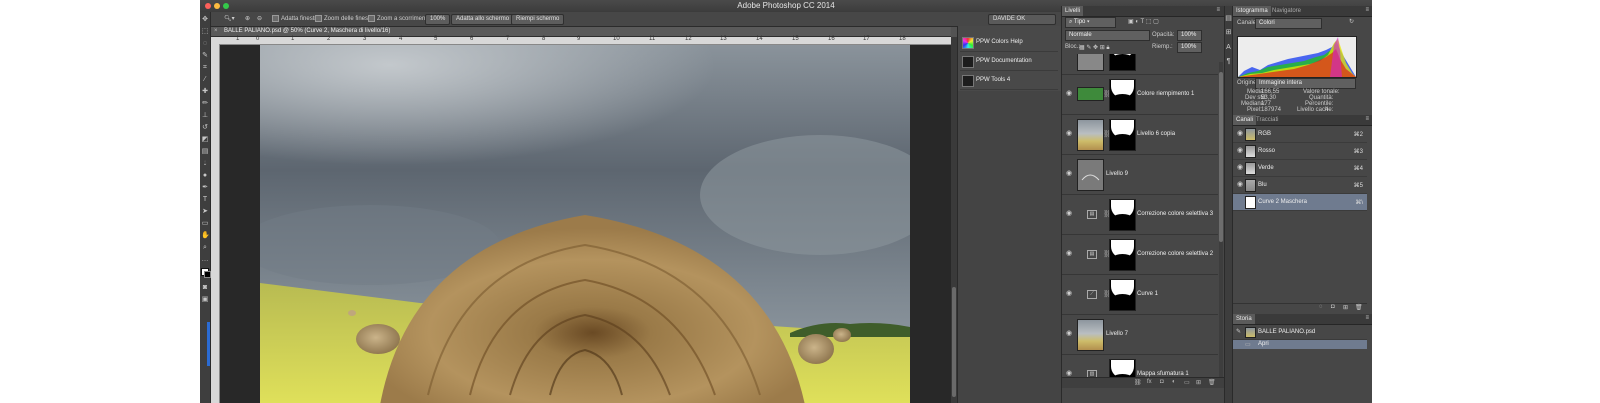  Describe the element at coordinates (1187, 382) in the screenshot. I see `new-group-icon: ▭` at that location.